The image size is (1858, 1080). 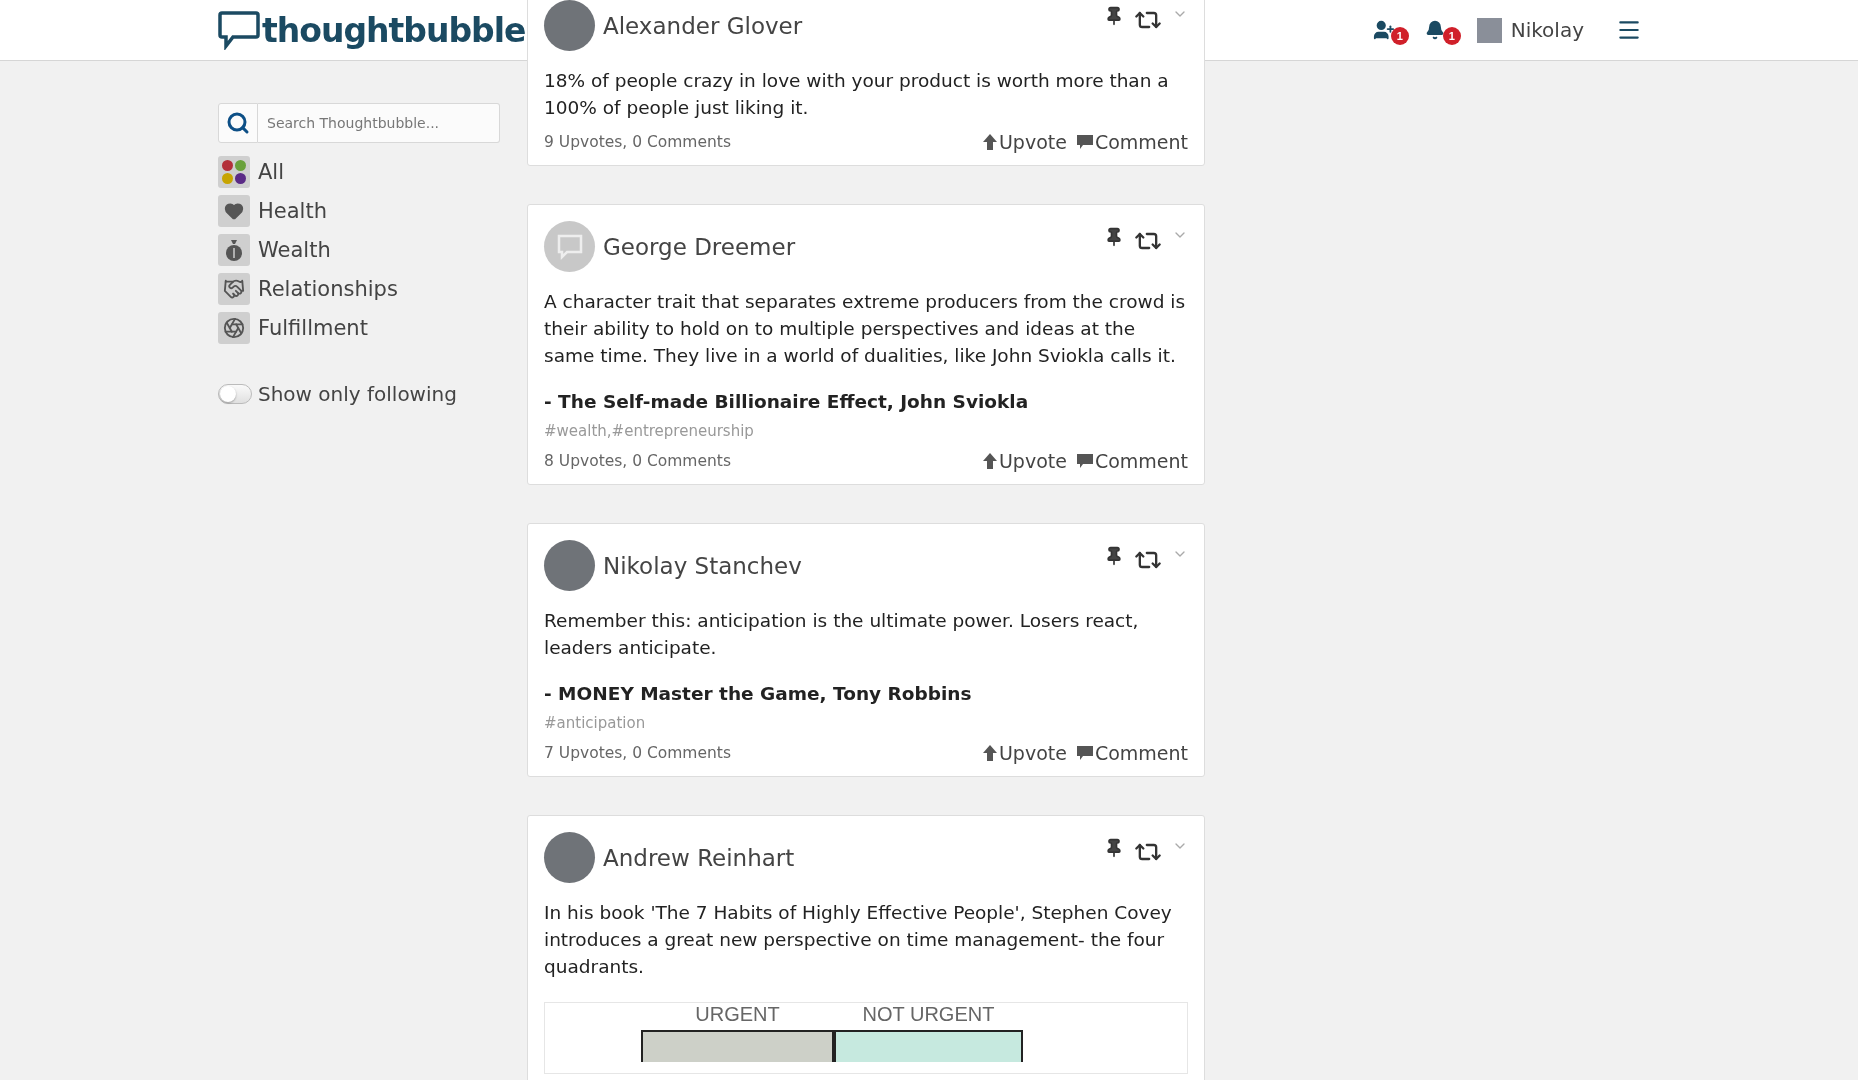 What do you see at coordinates (865, 329) in the screenshot?
I see `post-text: A character trait that separates extreme producers from the crowd is their ability to hold on to multiple perspectives and ideas at the same time. They live in a world of dualities, like John Sviokla calls it.` at bounding box center [865, 329].